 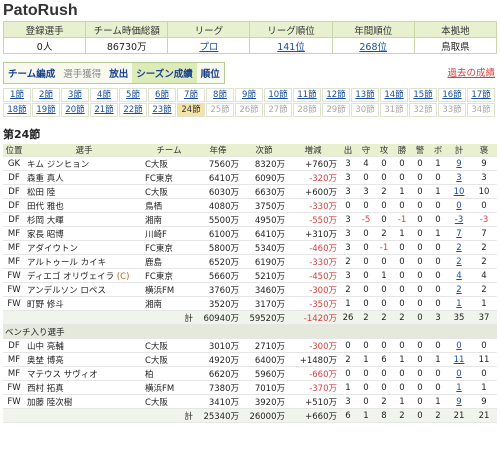 What do you see at coordinates (218, 373) in the screenshot?
I see `player-salary: 6620万` at bounding box center [218, 373].